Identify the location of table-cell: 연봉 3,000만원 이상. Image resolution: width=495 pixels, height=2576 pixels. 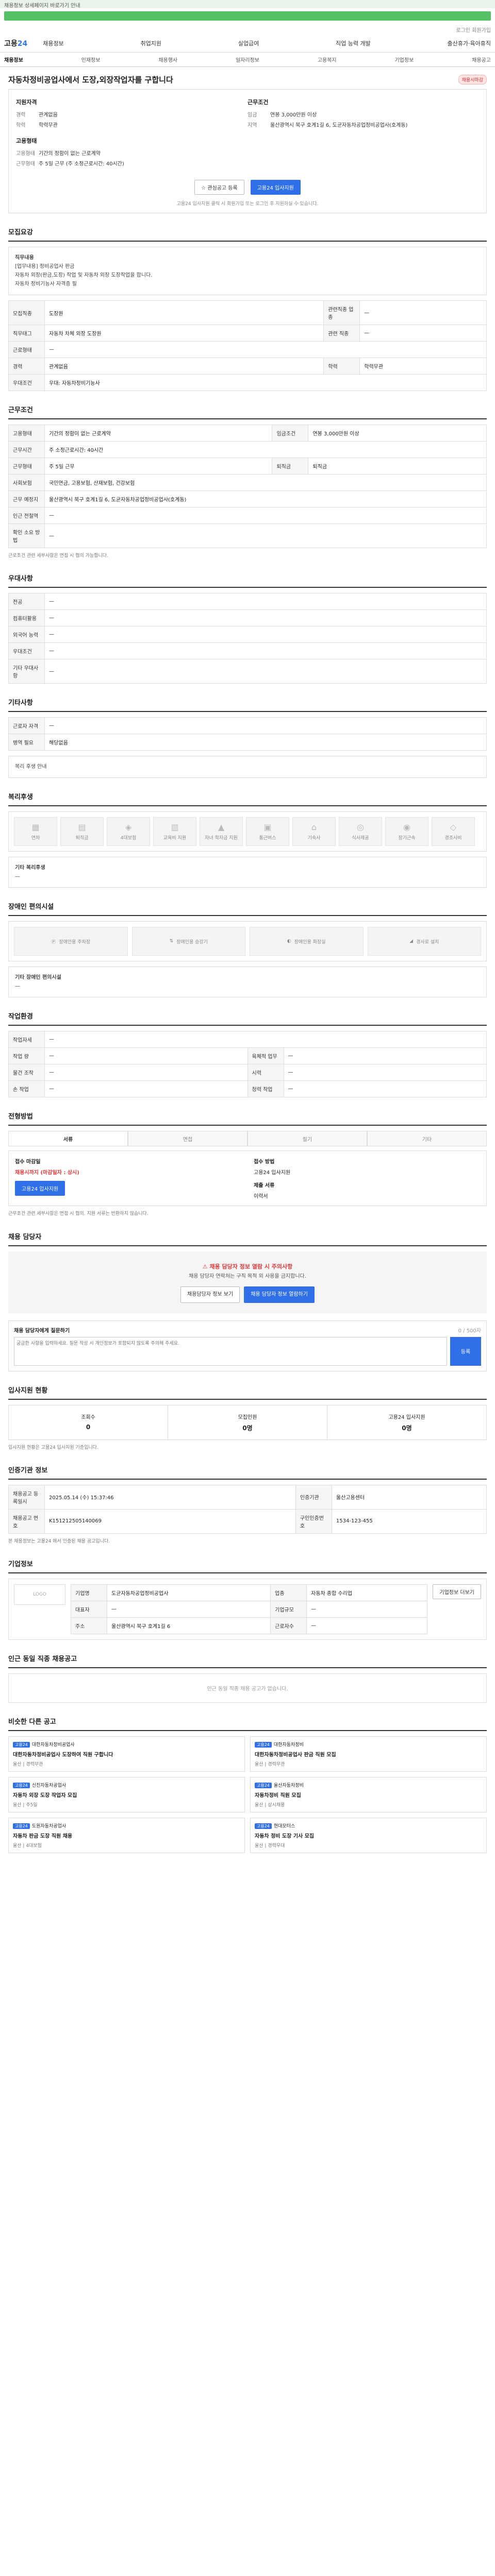
(397, 433).